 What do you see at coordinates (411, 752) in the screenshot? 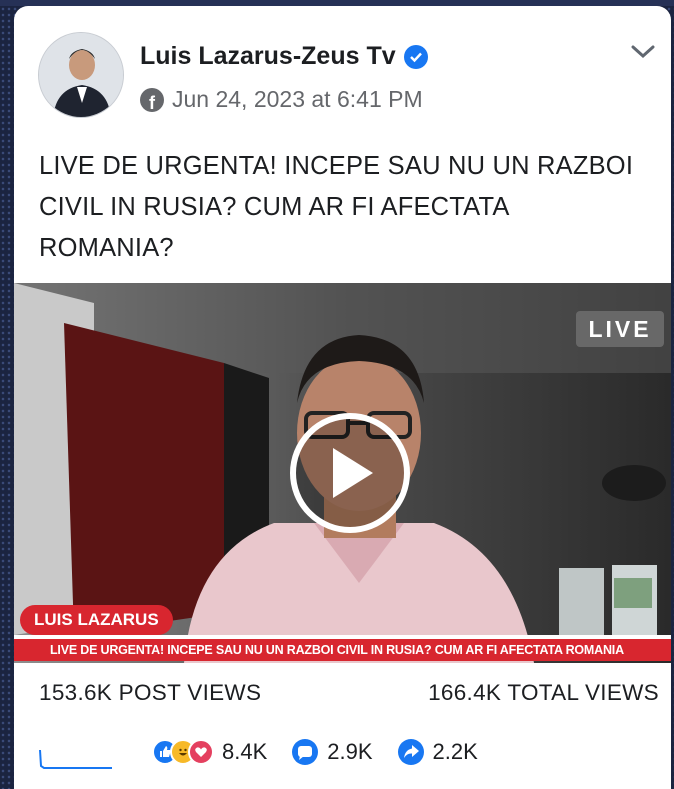
I see `share-icon` at bounding box center [411, 752].